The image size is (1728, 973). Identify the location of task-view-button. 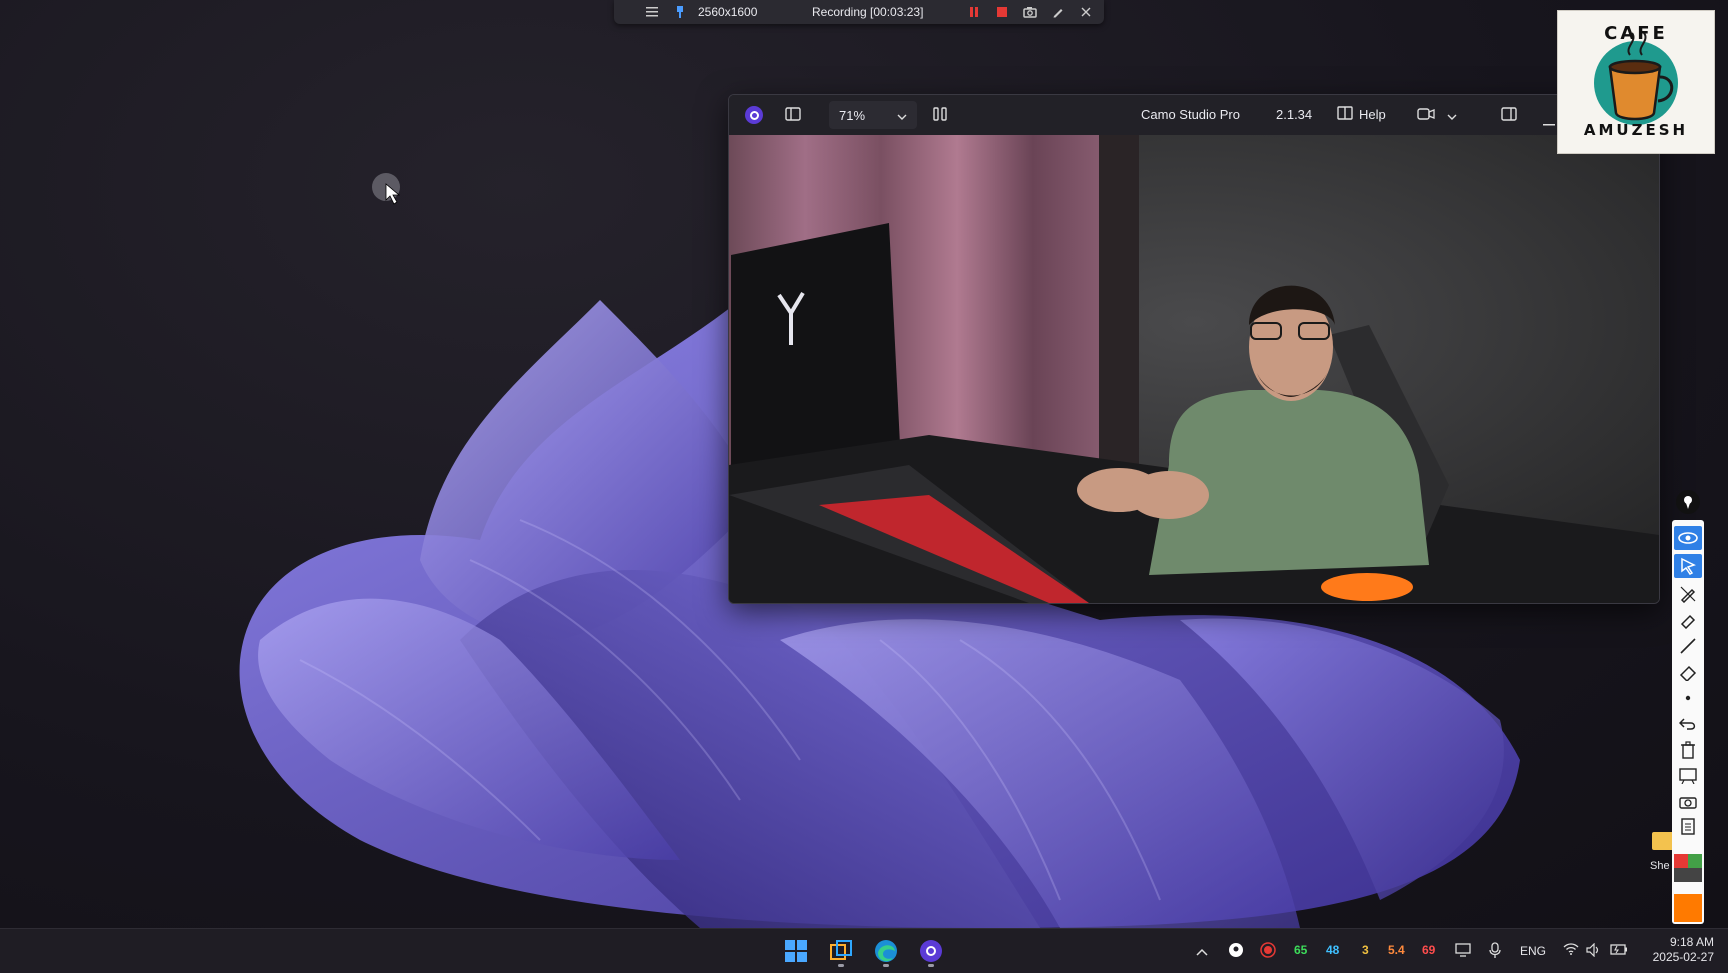
(841, 951).